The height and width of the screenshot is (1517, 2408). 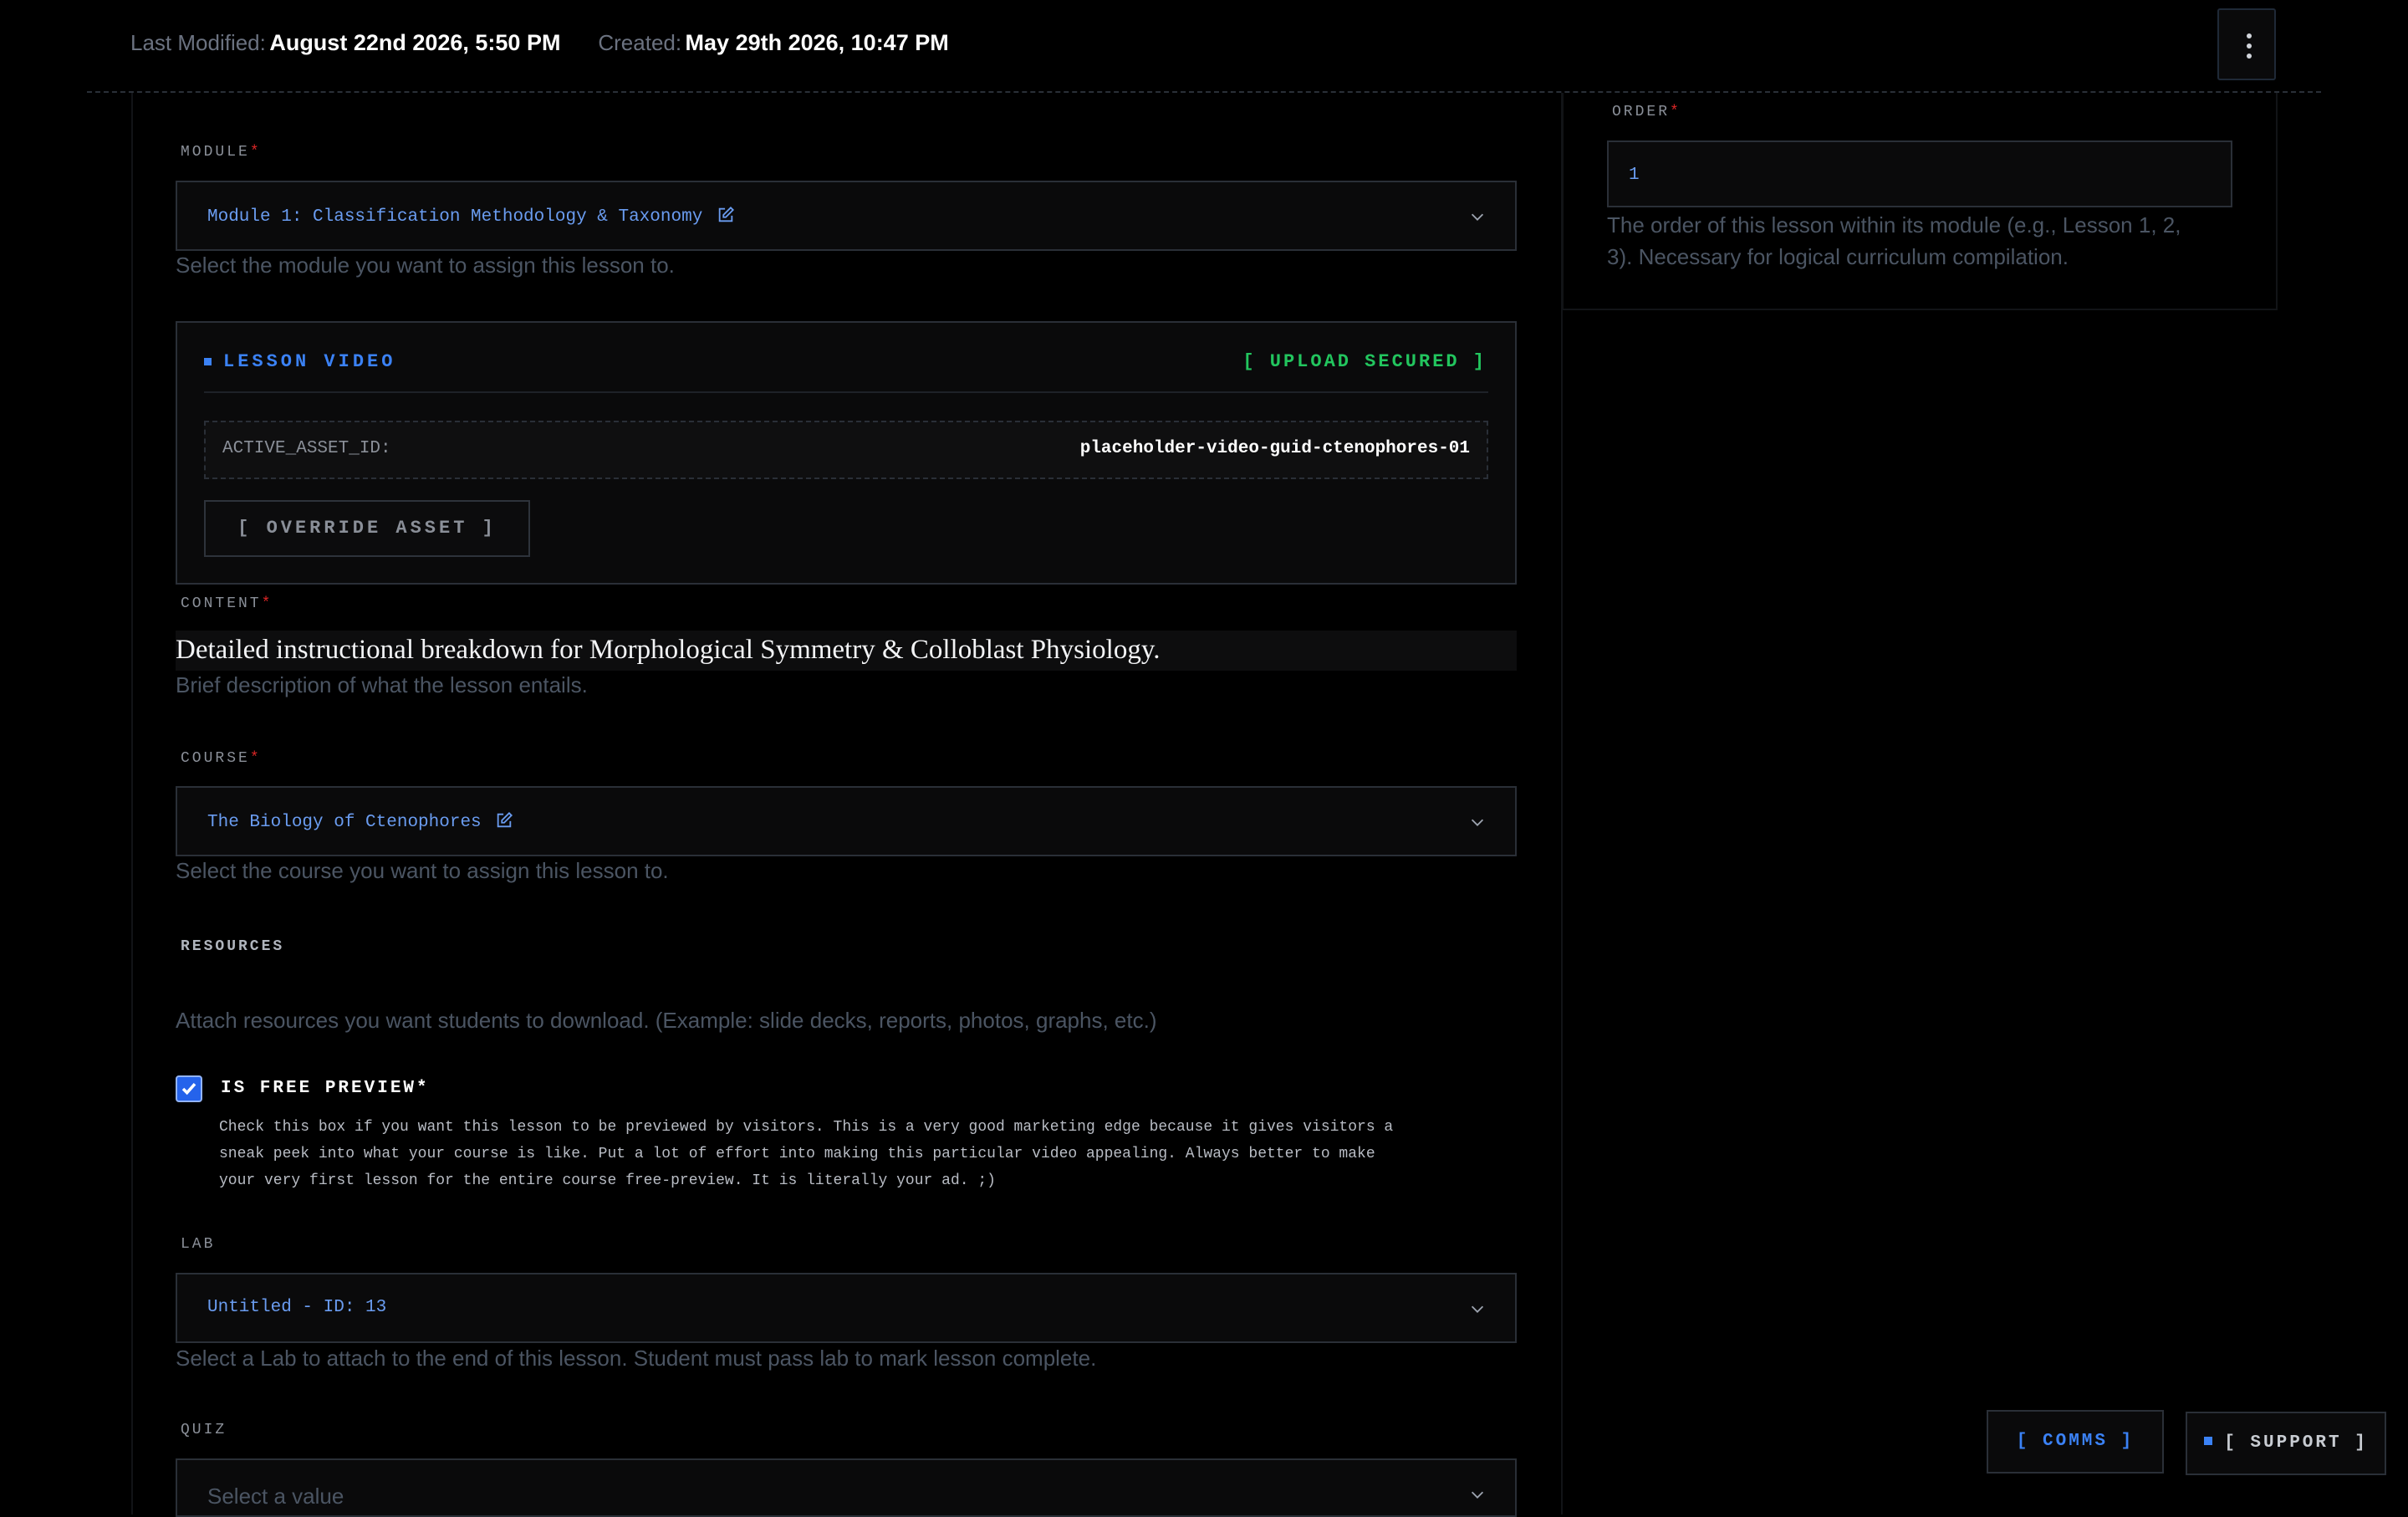 What do you see at coordinates (233, 946) in the screenshot?
I see `resources-label: RESOURCES` at bounding box center [233, 946].